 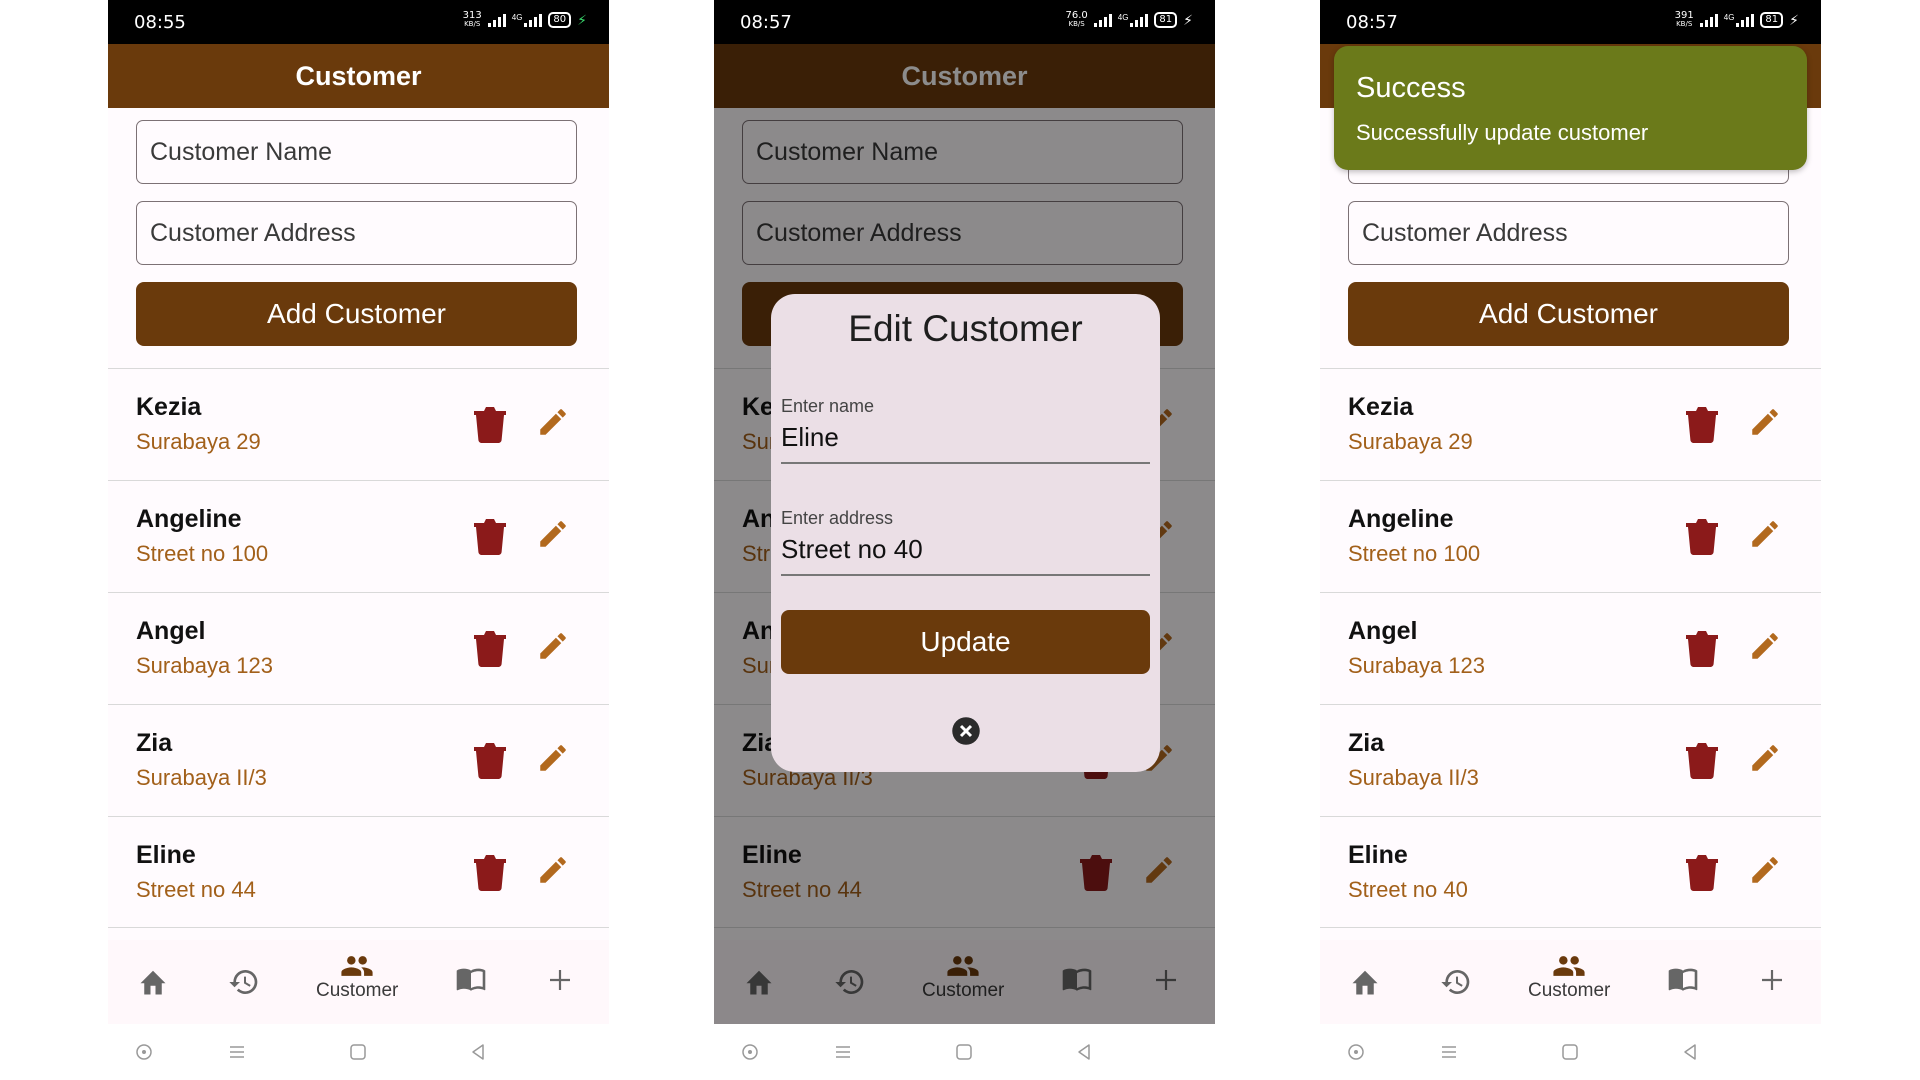 What do you see at coordinates (1166, 20) in the screenshot?
I see `battery-icon: 81` at bounding box center [1166, 20].